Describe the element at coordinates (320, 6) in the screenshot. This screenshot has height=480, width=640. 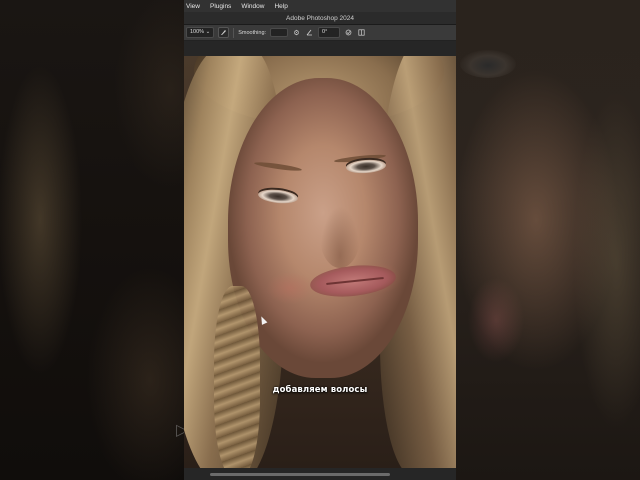
I see `menu-bar: View Plugins Window Help` at that location.